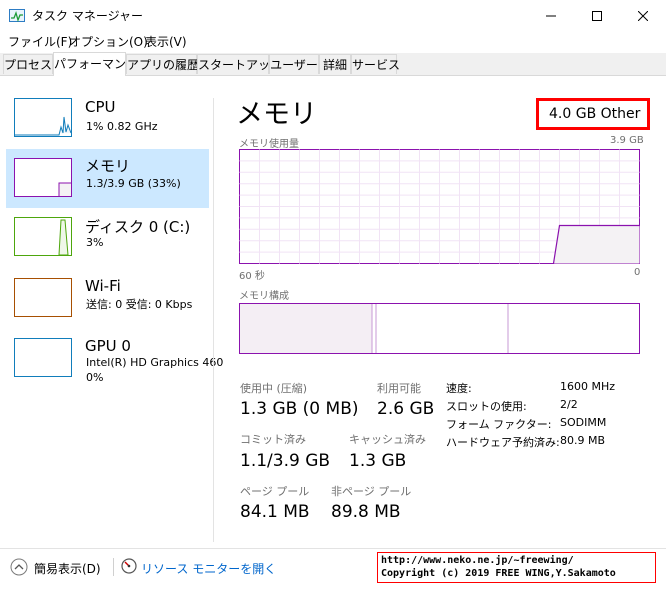 This screenshot has height=593, width=666. I want to click on memory-composition-bar, so click(439, 328).